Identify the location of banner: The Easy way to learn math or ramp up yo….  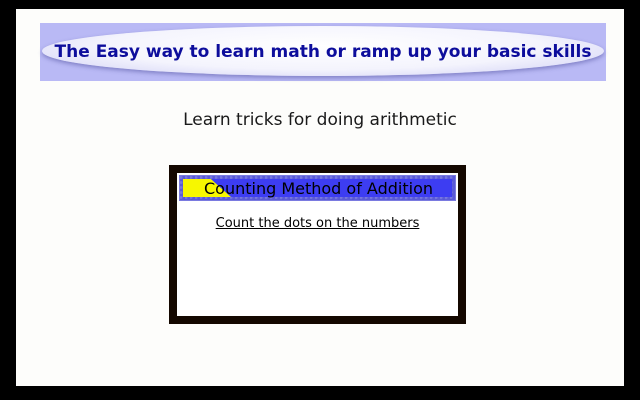
(323, 52).